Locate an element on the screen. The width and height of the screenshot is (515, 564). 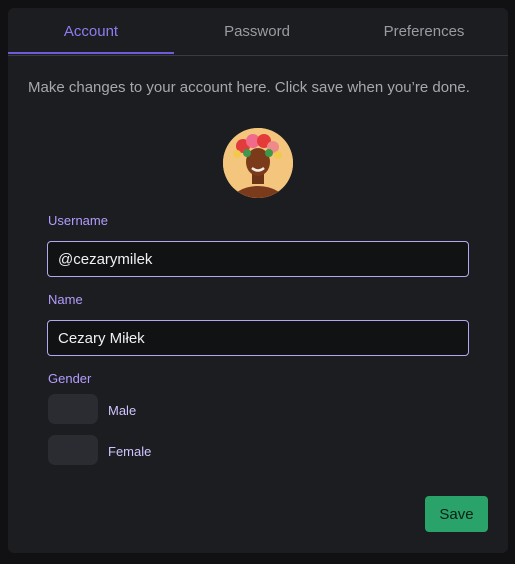
active-tab-indicator is located at coordinates (91, 53).